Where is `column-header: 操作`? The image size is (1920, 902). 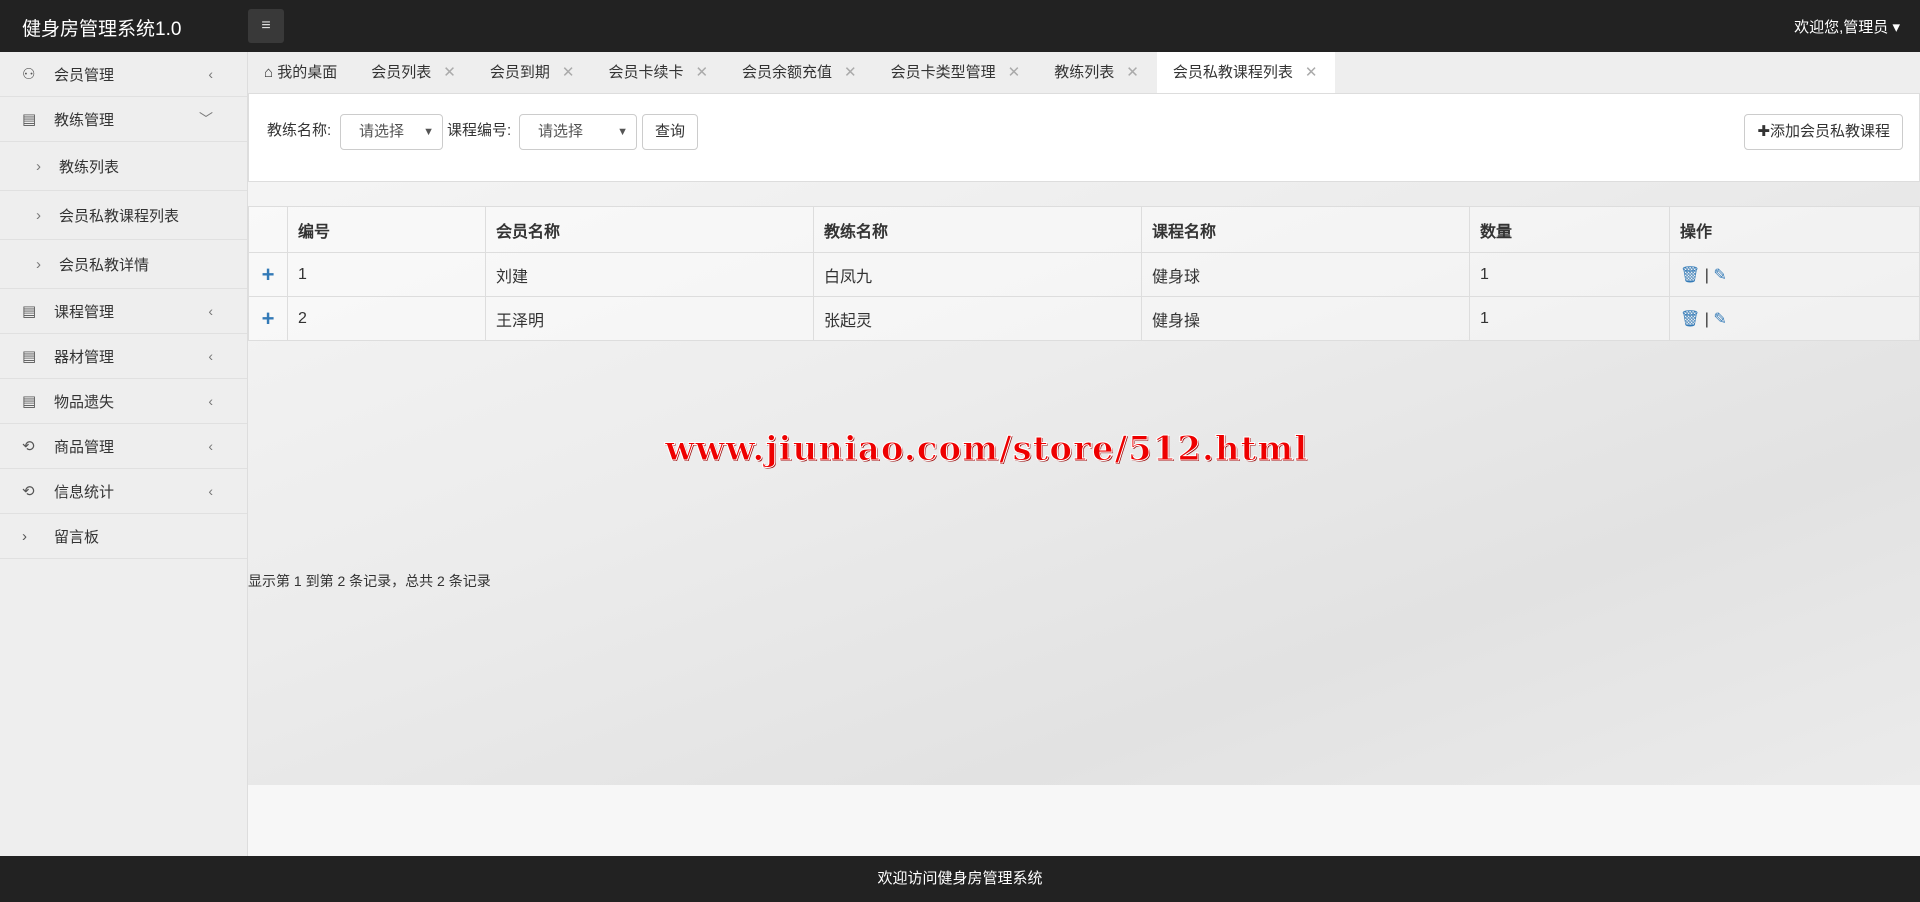
column-header: 操作 is located at coordinates (1794, 229).